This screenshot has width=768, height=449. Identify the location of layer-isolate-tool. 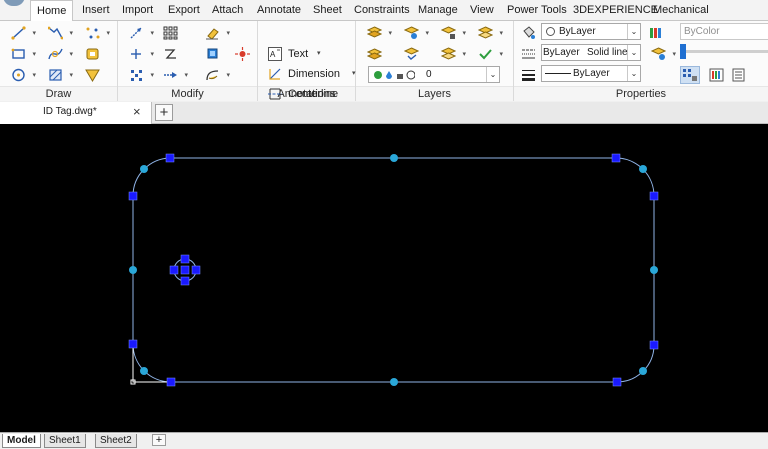
(375, 54).